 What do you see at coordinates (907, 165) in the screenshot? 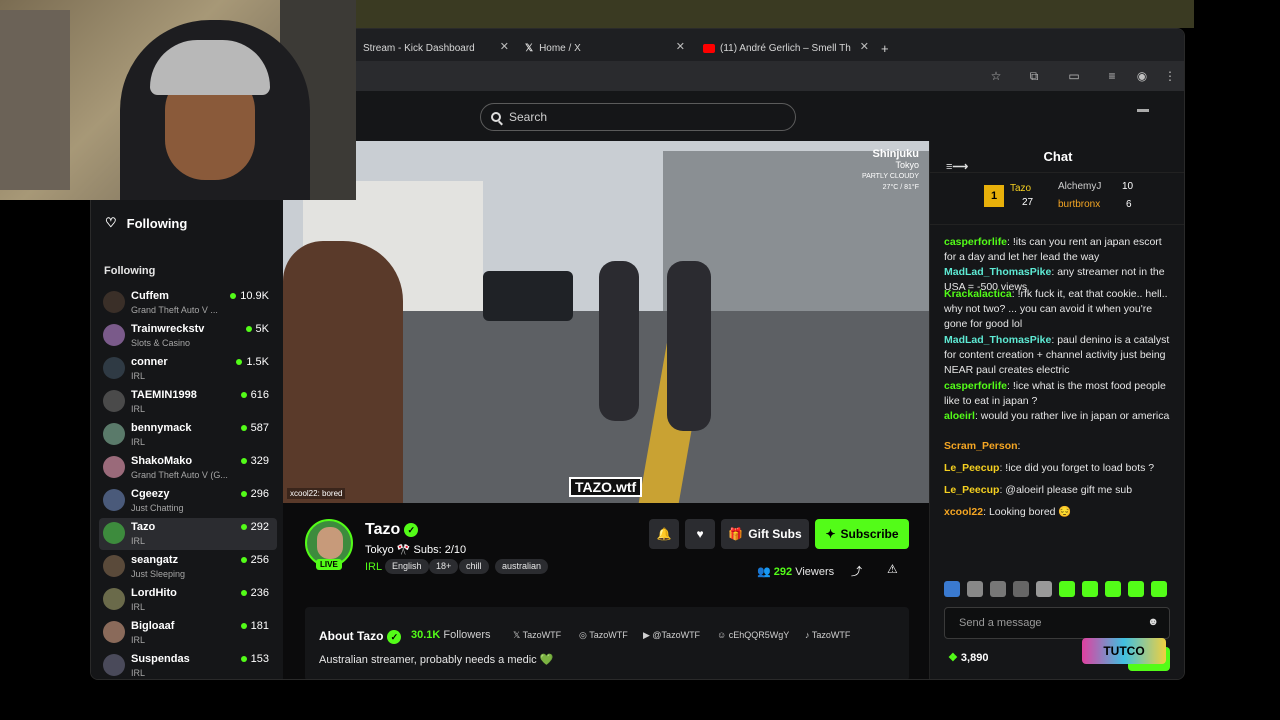
I see `location-region: Tokyo` at bounding box center [907, 165].